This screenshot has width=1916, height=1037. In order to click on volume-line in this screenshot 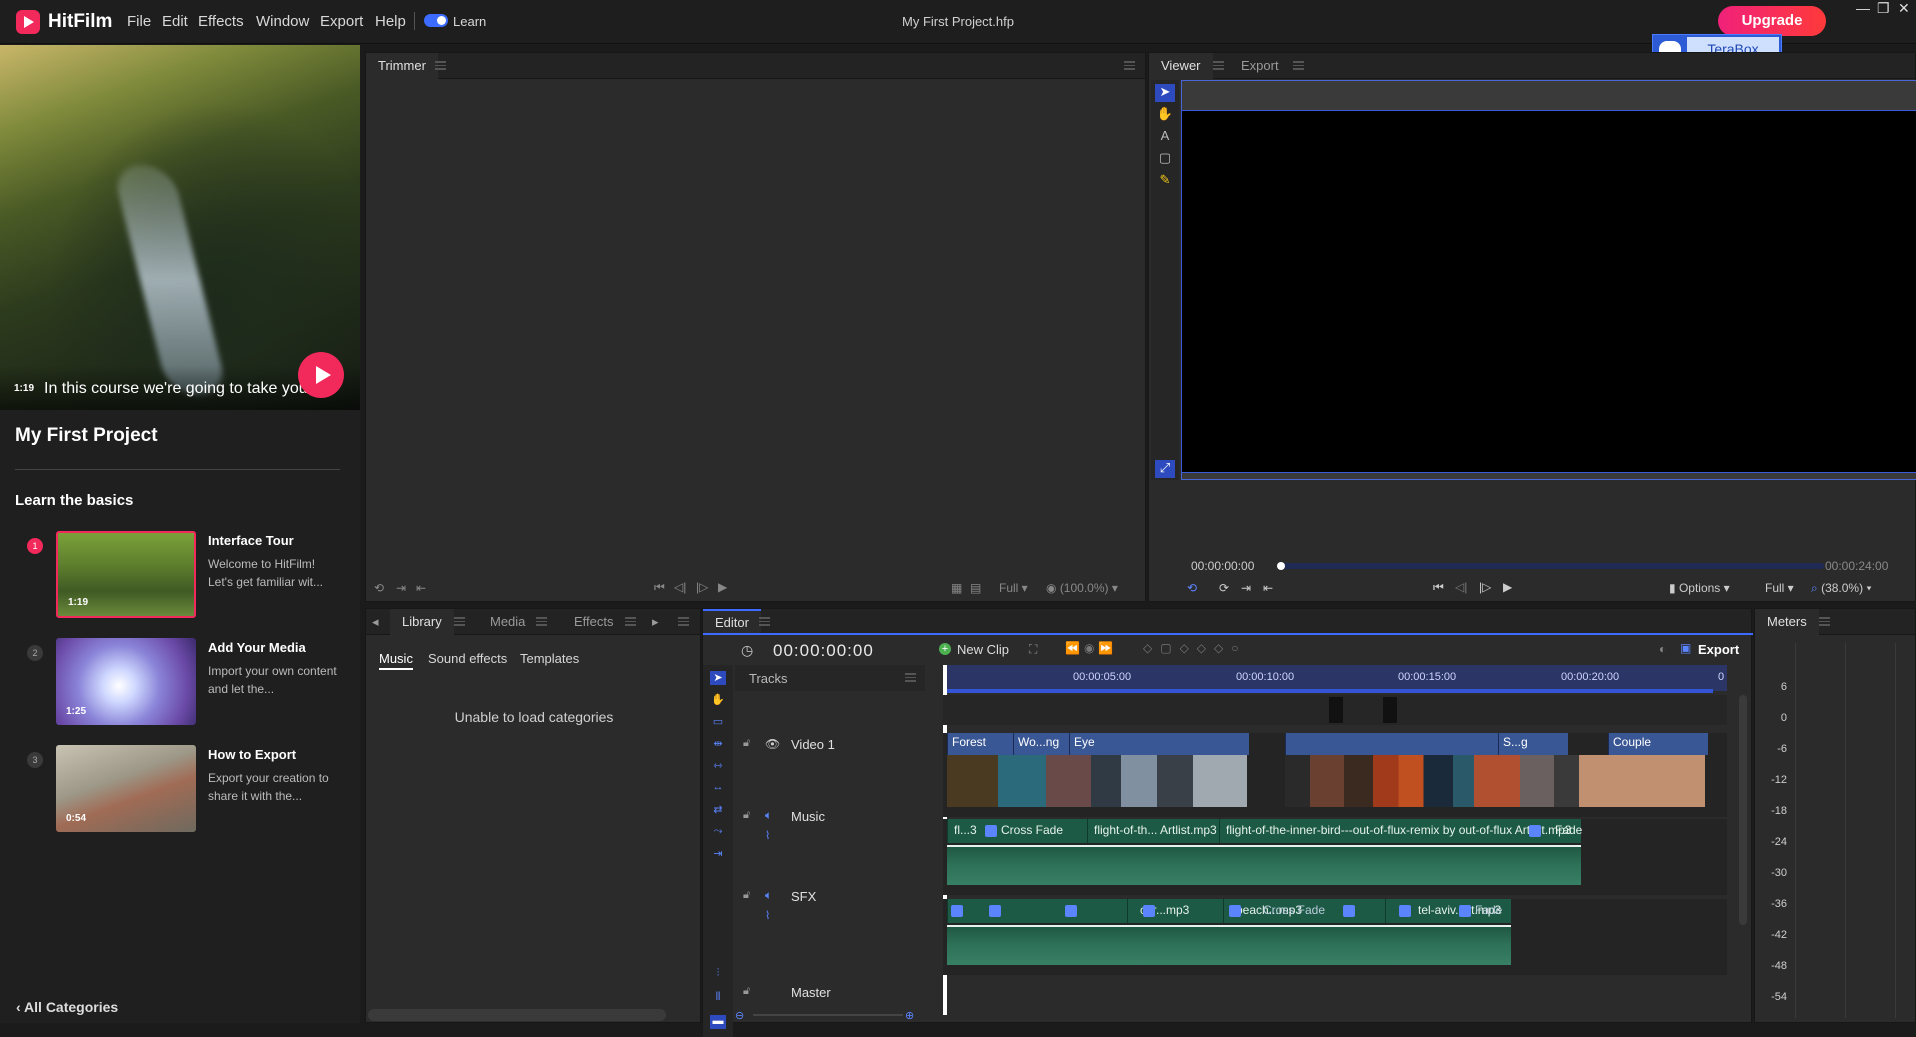, I will do `click(1264, 846)`.